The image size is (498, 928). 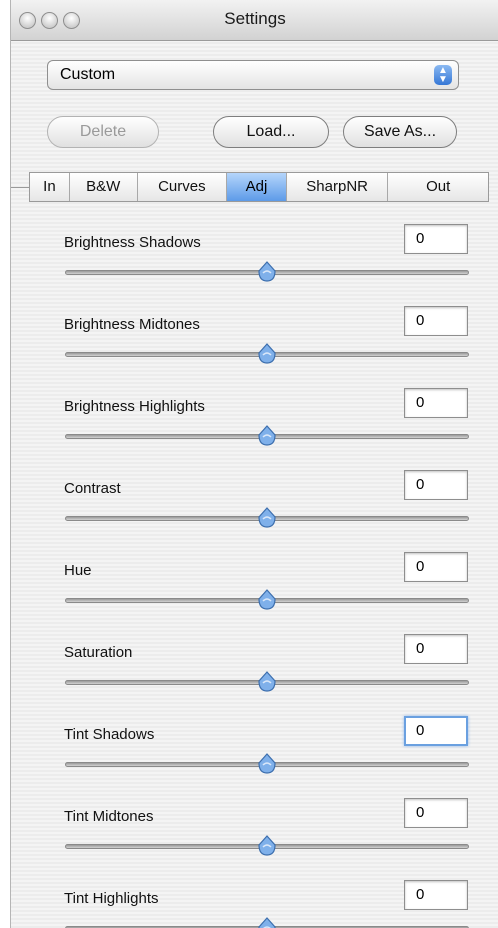 What do you see at coordinates (88, 74) in the screenshot?
I see `preset-select-value: Custom` at bounding box center [88, 74].